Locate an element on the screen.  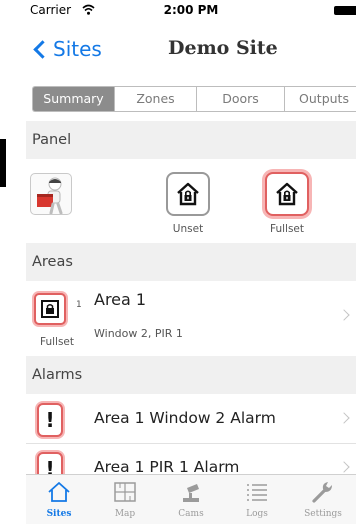
tabbar-item-sites: Sites is located at coordinates (59, 499).